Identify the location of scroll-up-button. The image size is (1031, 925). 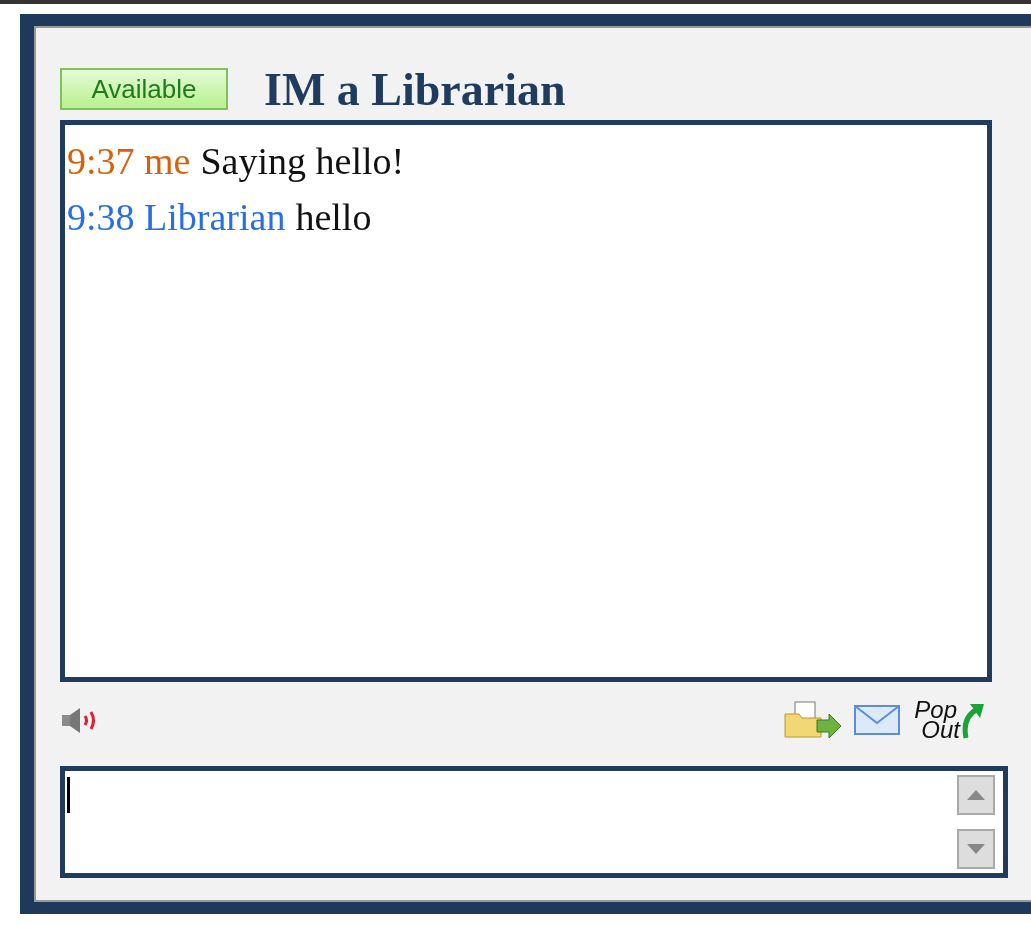
(976, 795).